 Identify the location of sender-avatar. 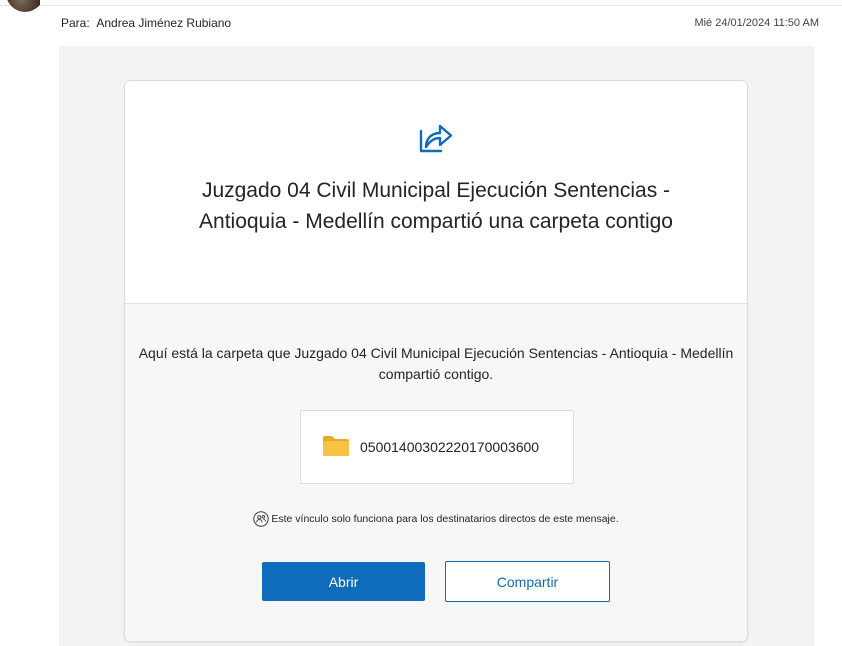
(20, 7).